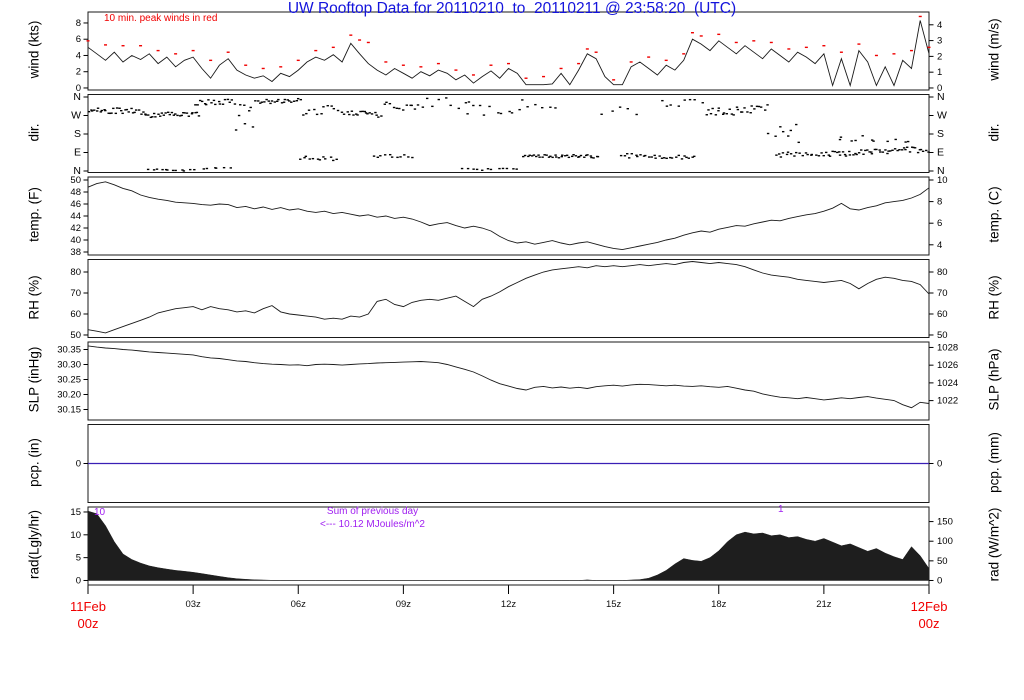  I want to click on panel-rh: 50 60 70 80 50 60 70 80, so click(509, 300).